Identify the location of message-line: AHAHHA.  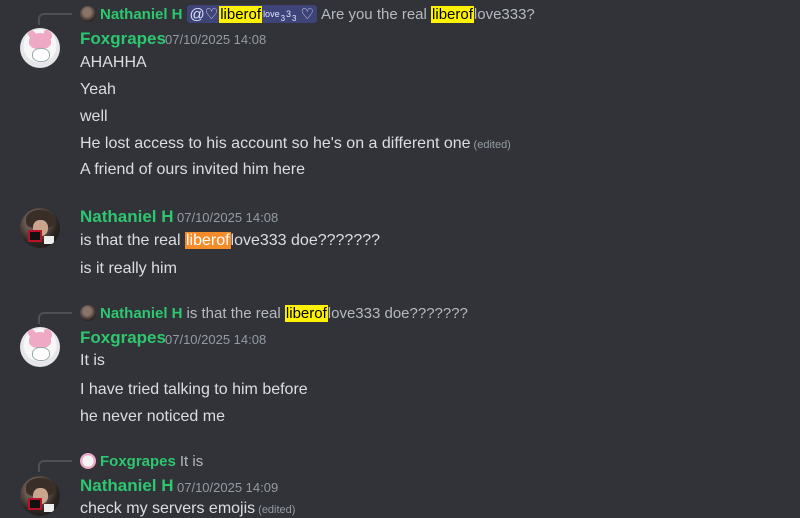
(113, 62).